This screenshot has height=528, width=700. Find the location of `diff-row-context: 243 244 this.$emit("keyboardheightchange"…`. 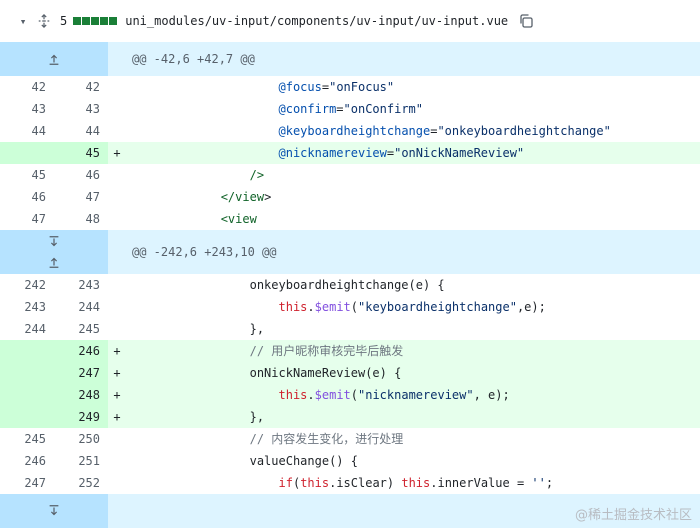

diff-row-context: 243 244 this.$emit("keyboardheightchange"… is located at coordinates (350, 307).